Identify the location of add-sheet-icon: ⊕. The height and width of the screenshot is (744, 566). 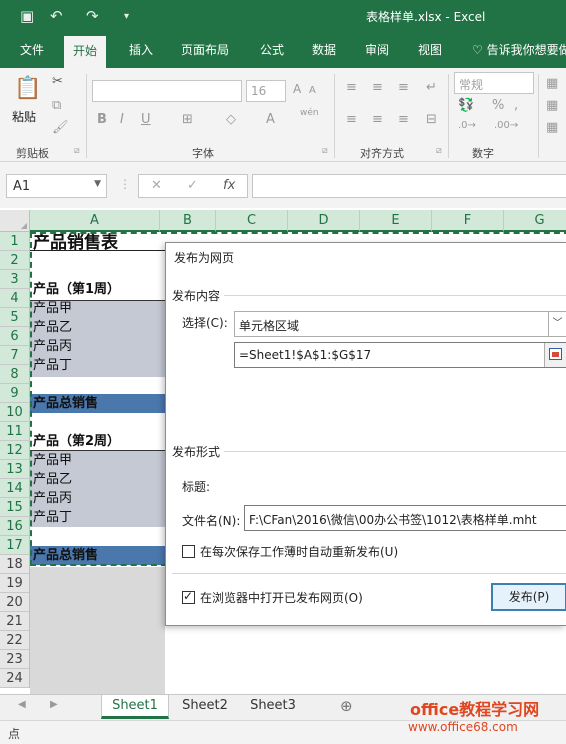
(346, 706).